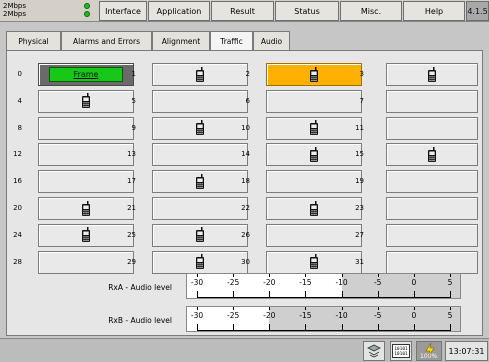 The width and height of the screenshot is (489, 362). I want to click on timeslot-number: 23, so click(359, 208).